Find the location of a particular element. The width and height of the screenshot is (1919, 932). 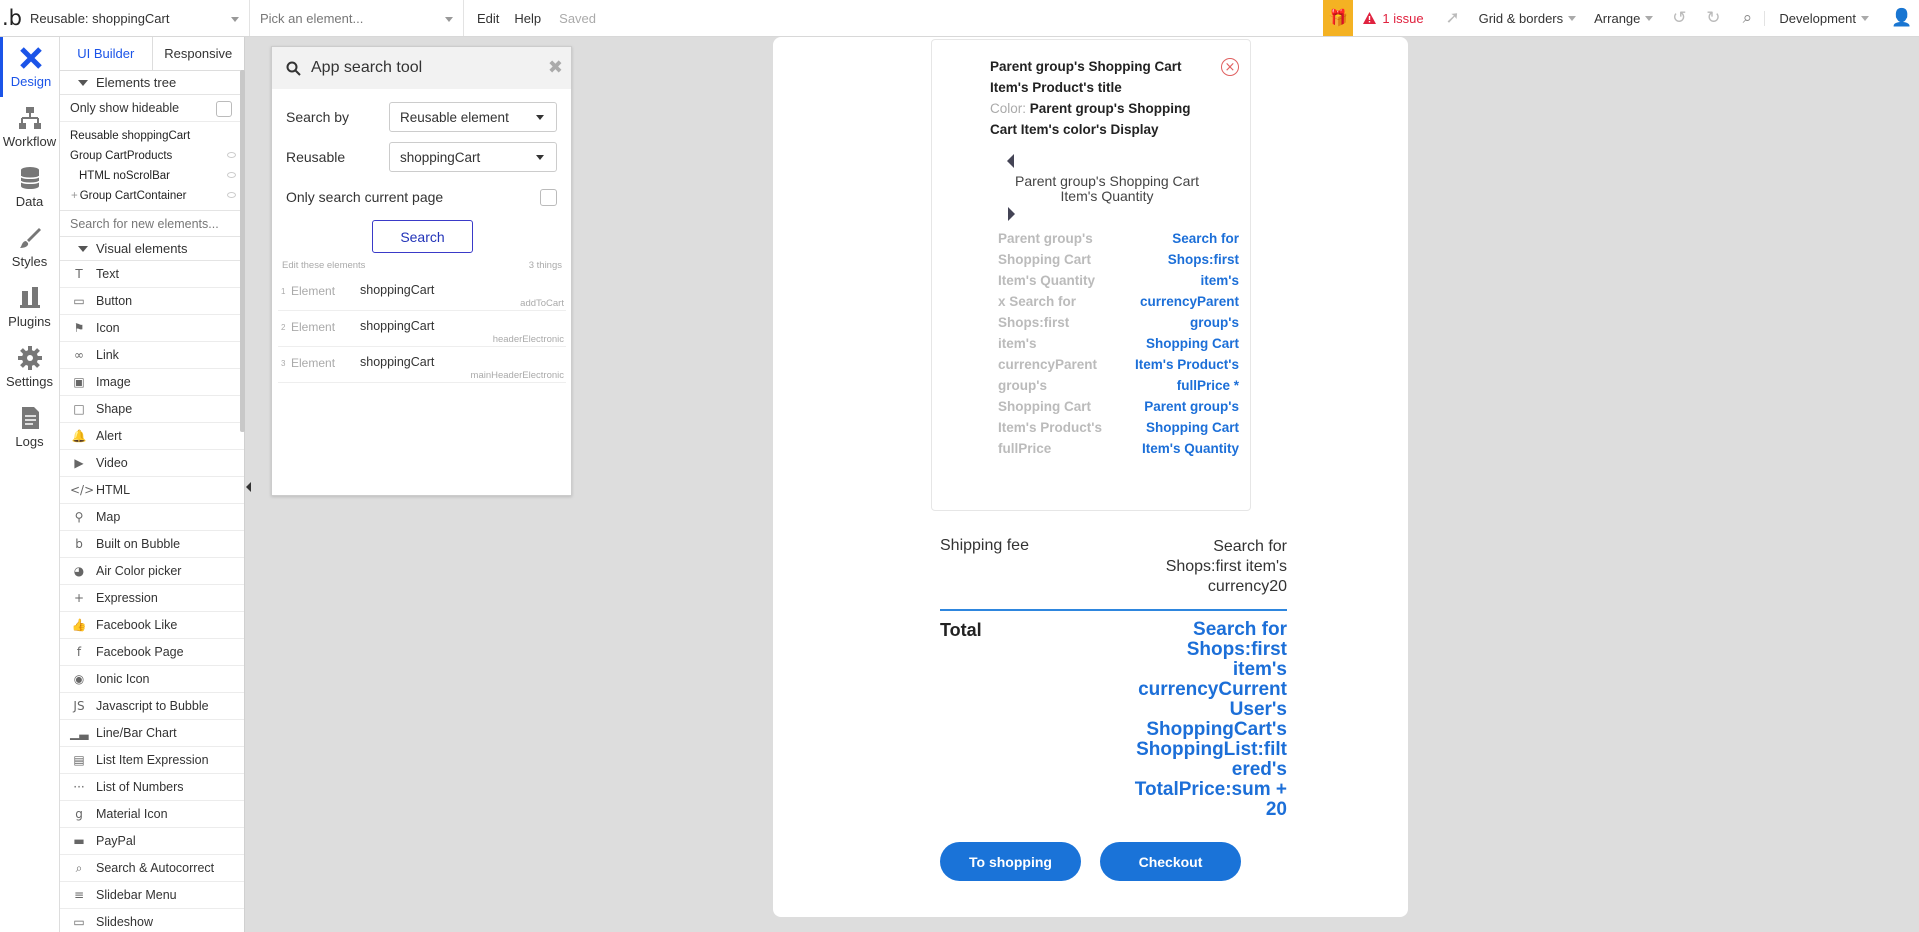

nav-logs: Logs is located at coordinates (29, 427).